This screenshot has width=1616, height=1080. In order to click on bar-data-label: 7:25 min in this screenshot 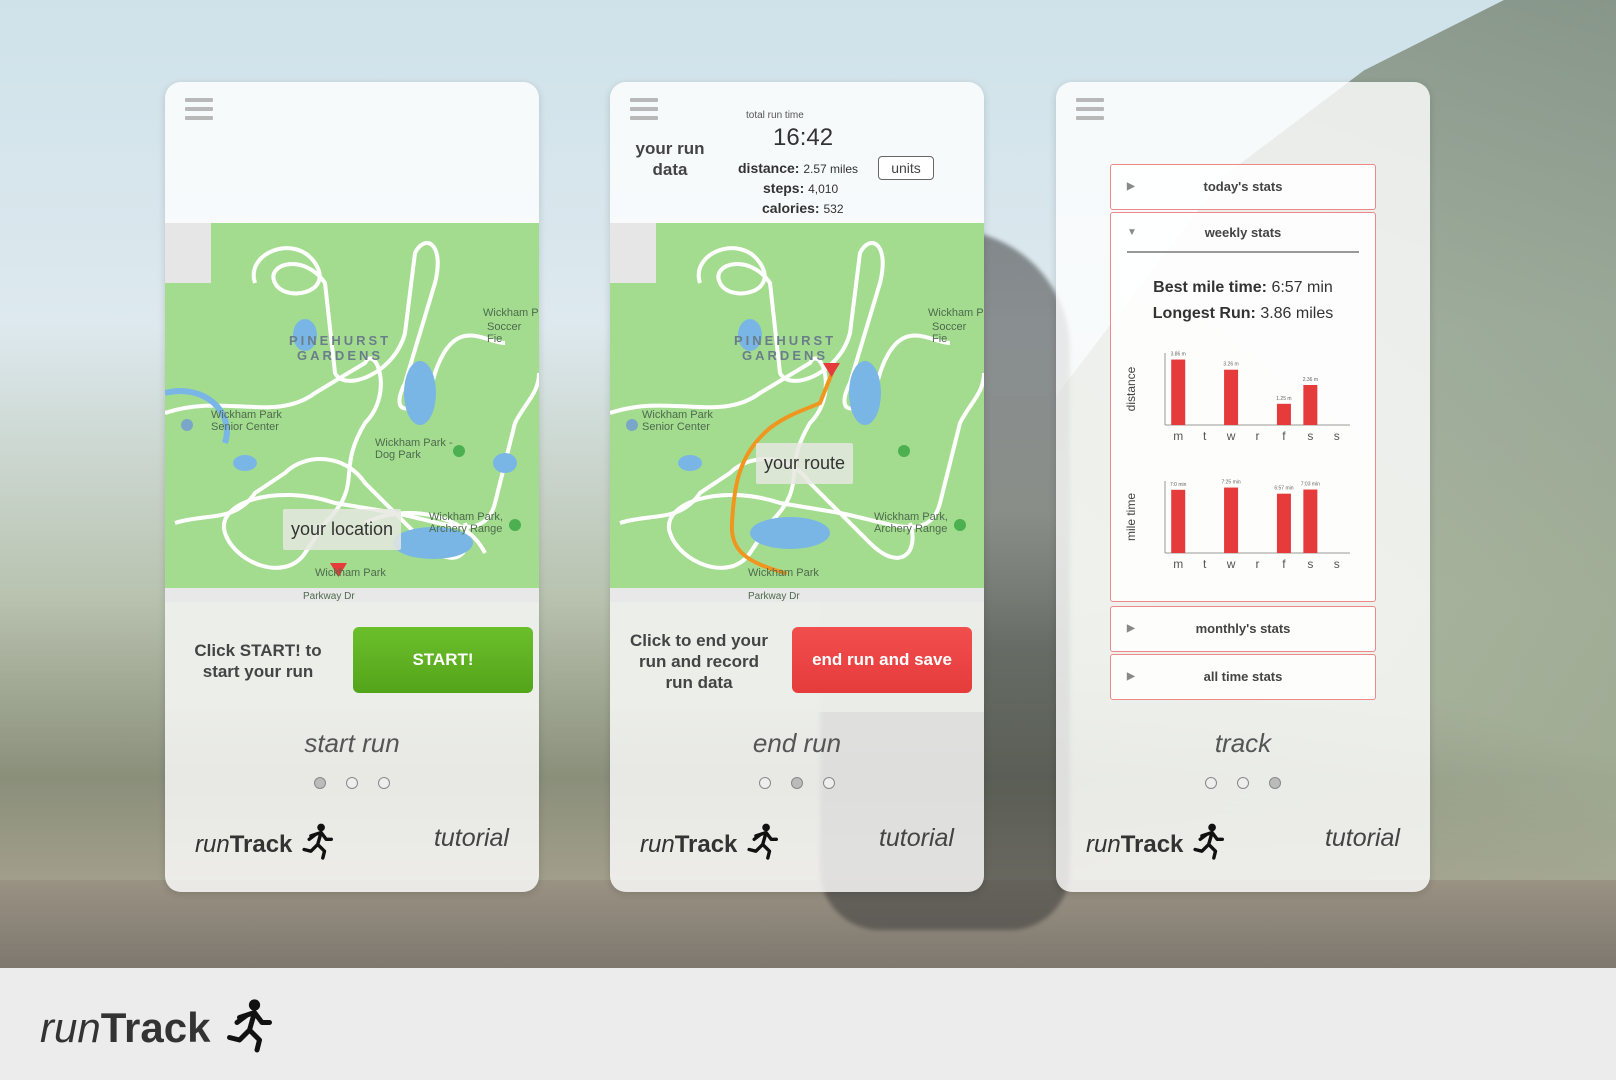, I will do `click(1230, 483)`.